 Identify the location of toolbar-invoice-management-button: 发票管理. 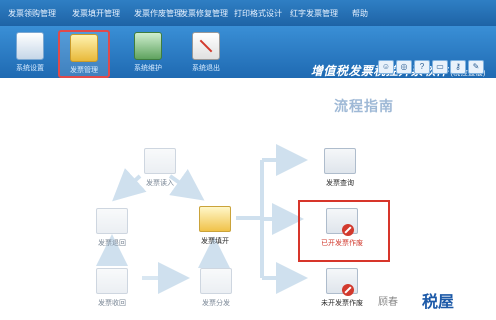
(84, 54).